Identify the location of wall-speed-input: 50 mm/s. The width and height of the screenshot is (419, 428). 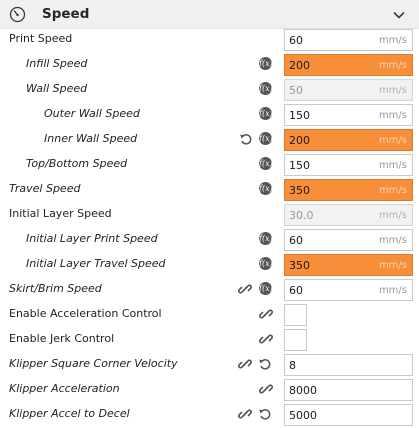
(348, 90).